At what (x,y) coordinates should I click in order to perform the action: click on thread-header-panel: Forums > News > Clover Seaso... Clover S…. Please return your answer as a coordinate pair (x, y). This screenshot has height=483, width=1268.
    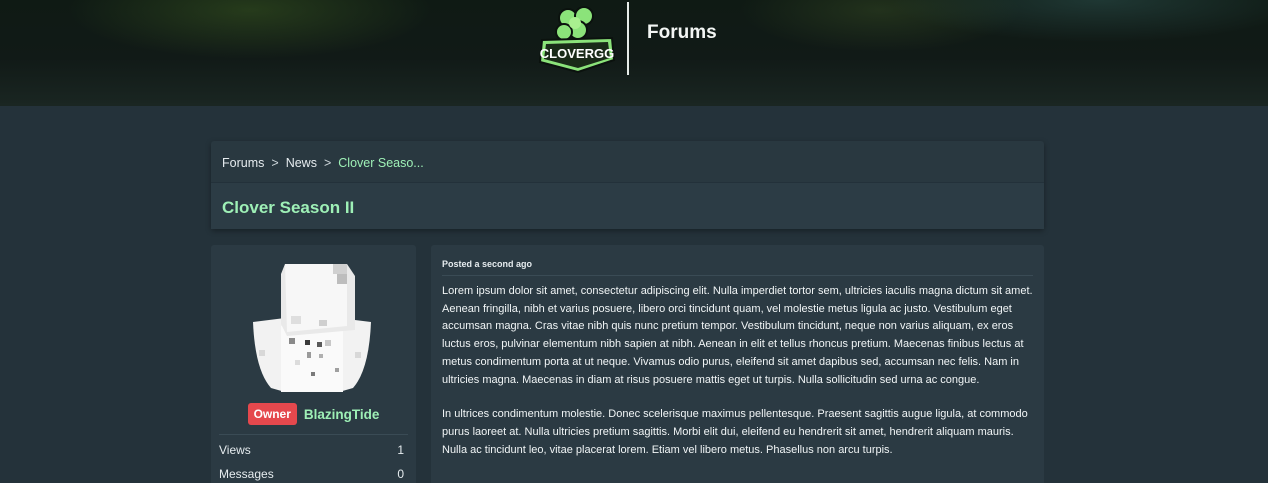
    Looking at the image, I should click on (627, 185).